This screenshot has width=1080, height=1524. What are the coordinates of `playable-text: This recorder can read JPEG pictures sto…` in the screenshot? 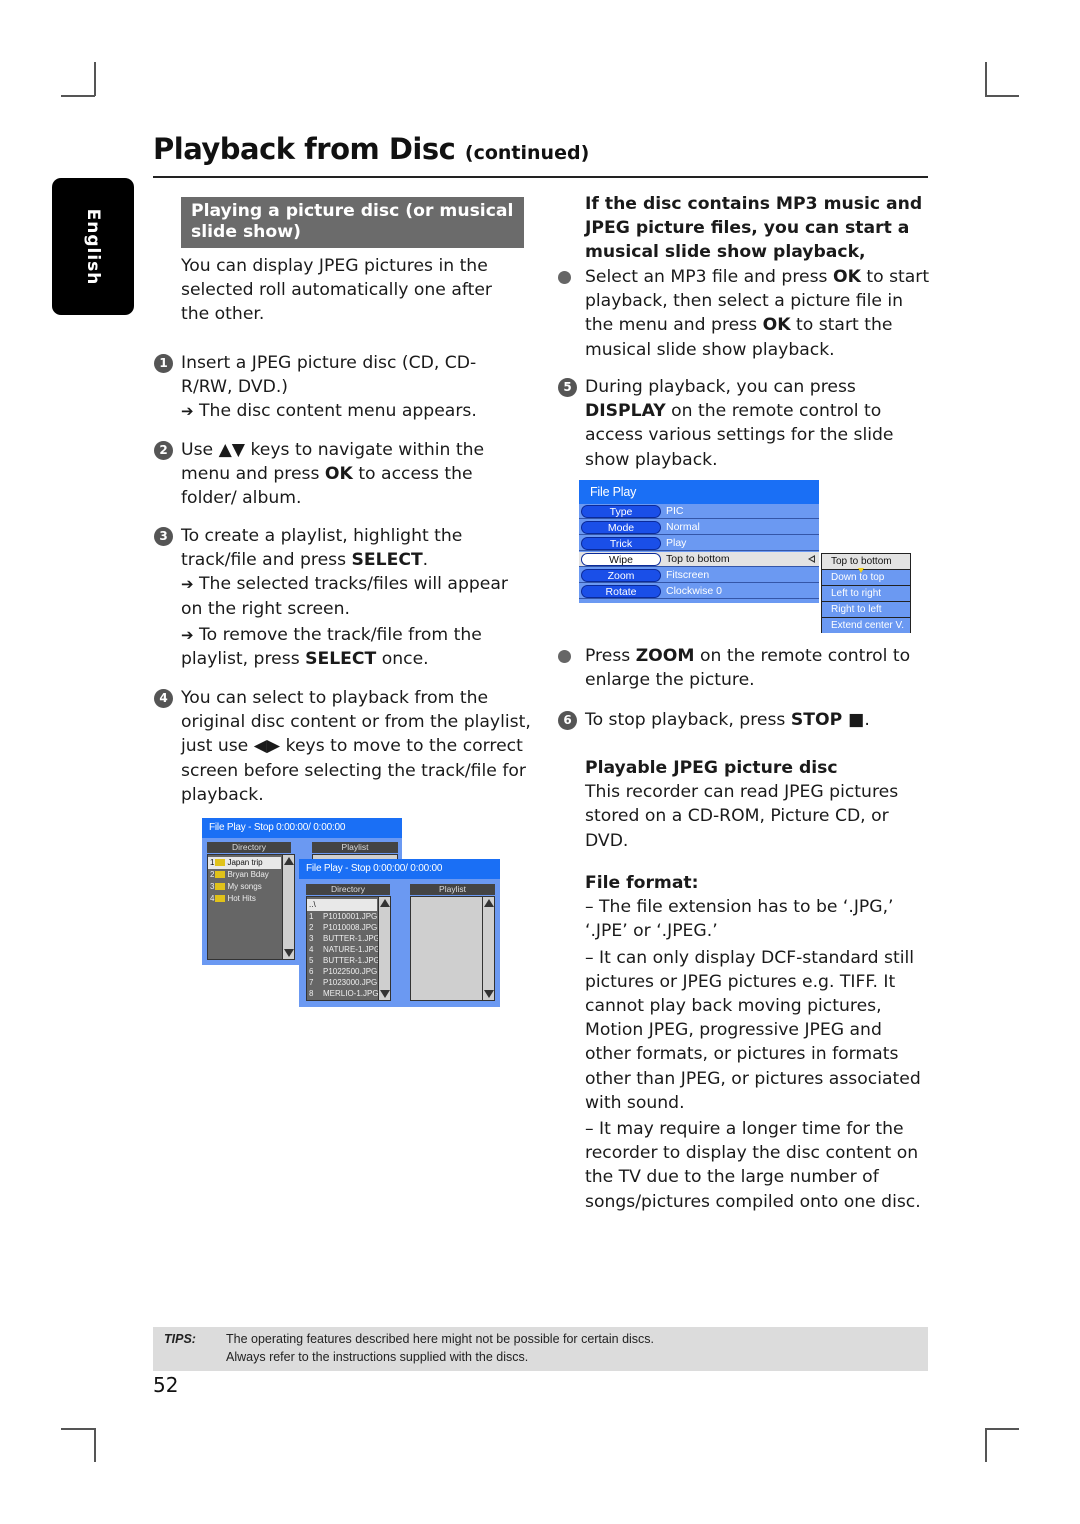 It's located at (742, 816).